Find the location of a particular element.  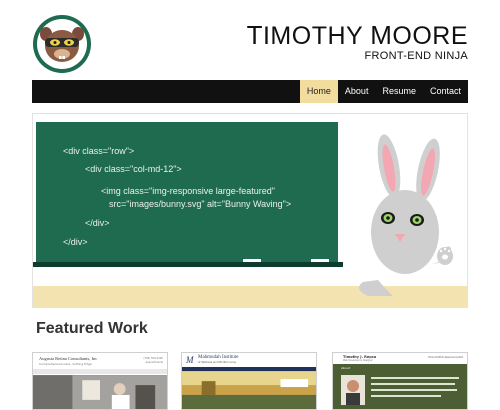

nav-item-about: About is located at coordinates (357, 91).